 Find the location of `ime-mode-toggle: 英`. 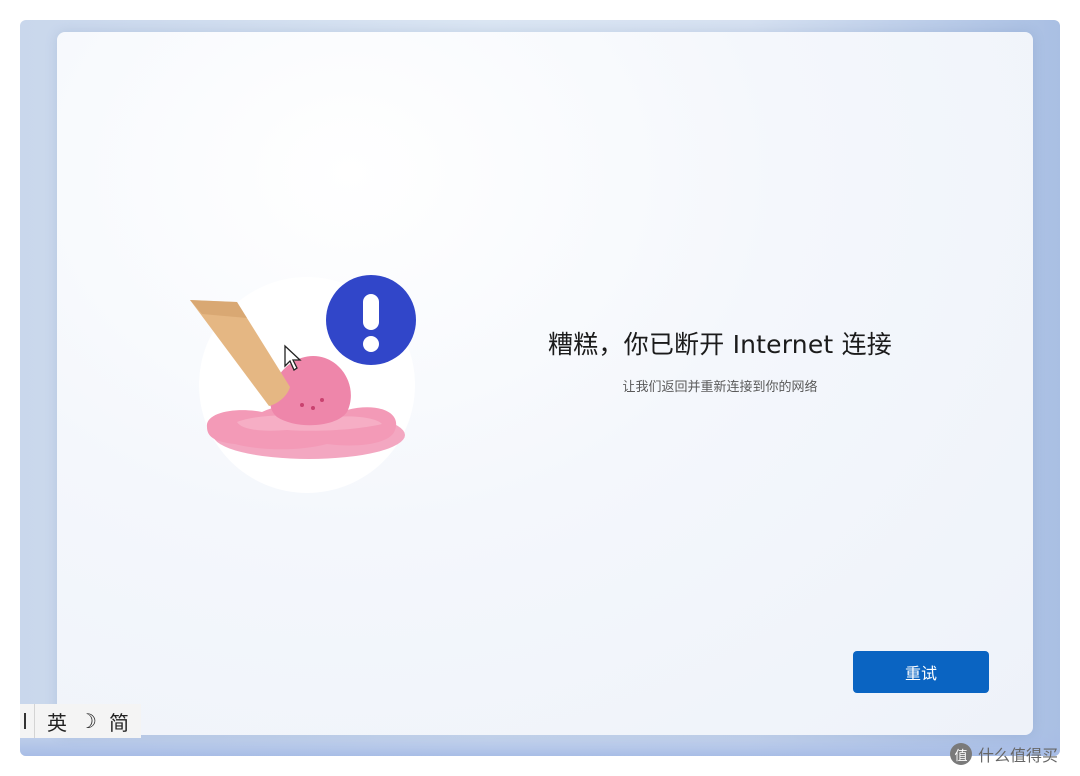

ime-mode-toggle: 英 is located at coordinates (57, 721).